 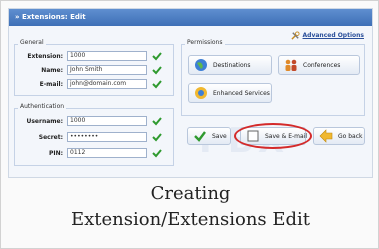 I want to click on email-row: E-mail: john@domain.com, so click(x=88, y=84).